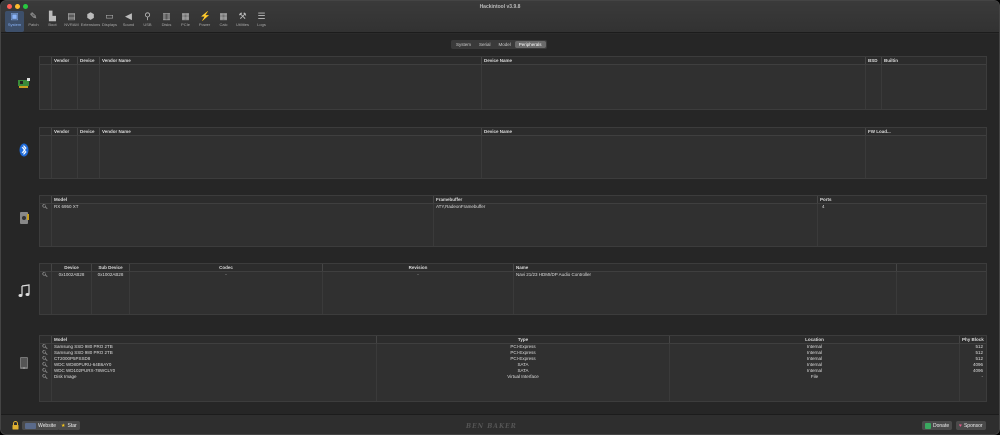 The image size is (1000, 435). What do you see at coordinates (90, 16) in the screenshot?
I see `extensions-icon: ⬢` at bounding box center [90, 16].